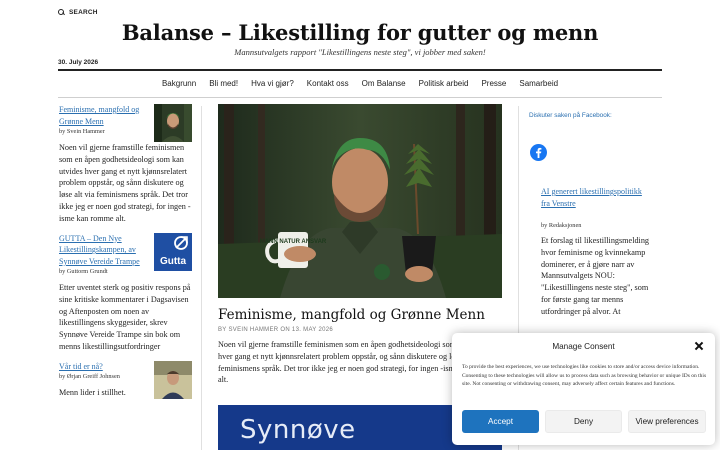 The width and height of the screenshot is (720, 450). Describe the element at coordinates (61, 12) in the screenshot. I see `search-icon` at that location.